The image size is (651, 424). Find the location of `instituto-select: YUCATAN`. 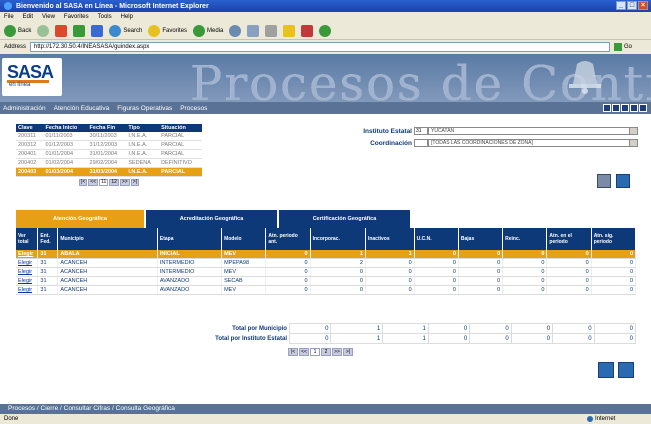

instituto-select: YUCATAN is located at coordinates (533, 131).